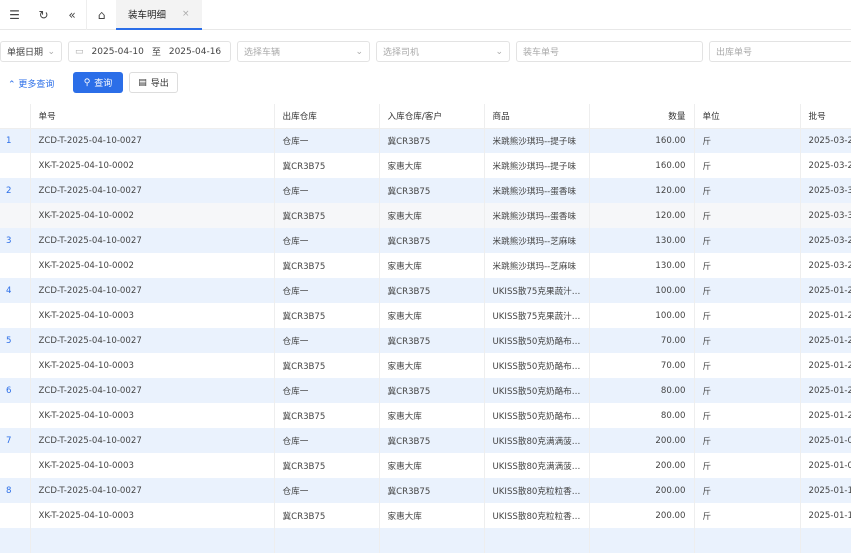 The height and width of the screenshot is (553, 851). What do you see at coordinates (14, 15) in the screenshot?
I see `menu-fold-icon: ☰` at bounding box center [14, 15].